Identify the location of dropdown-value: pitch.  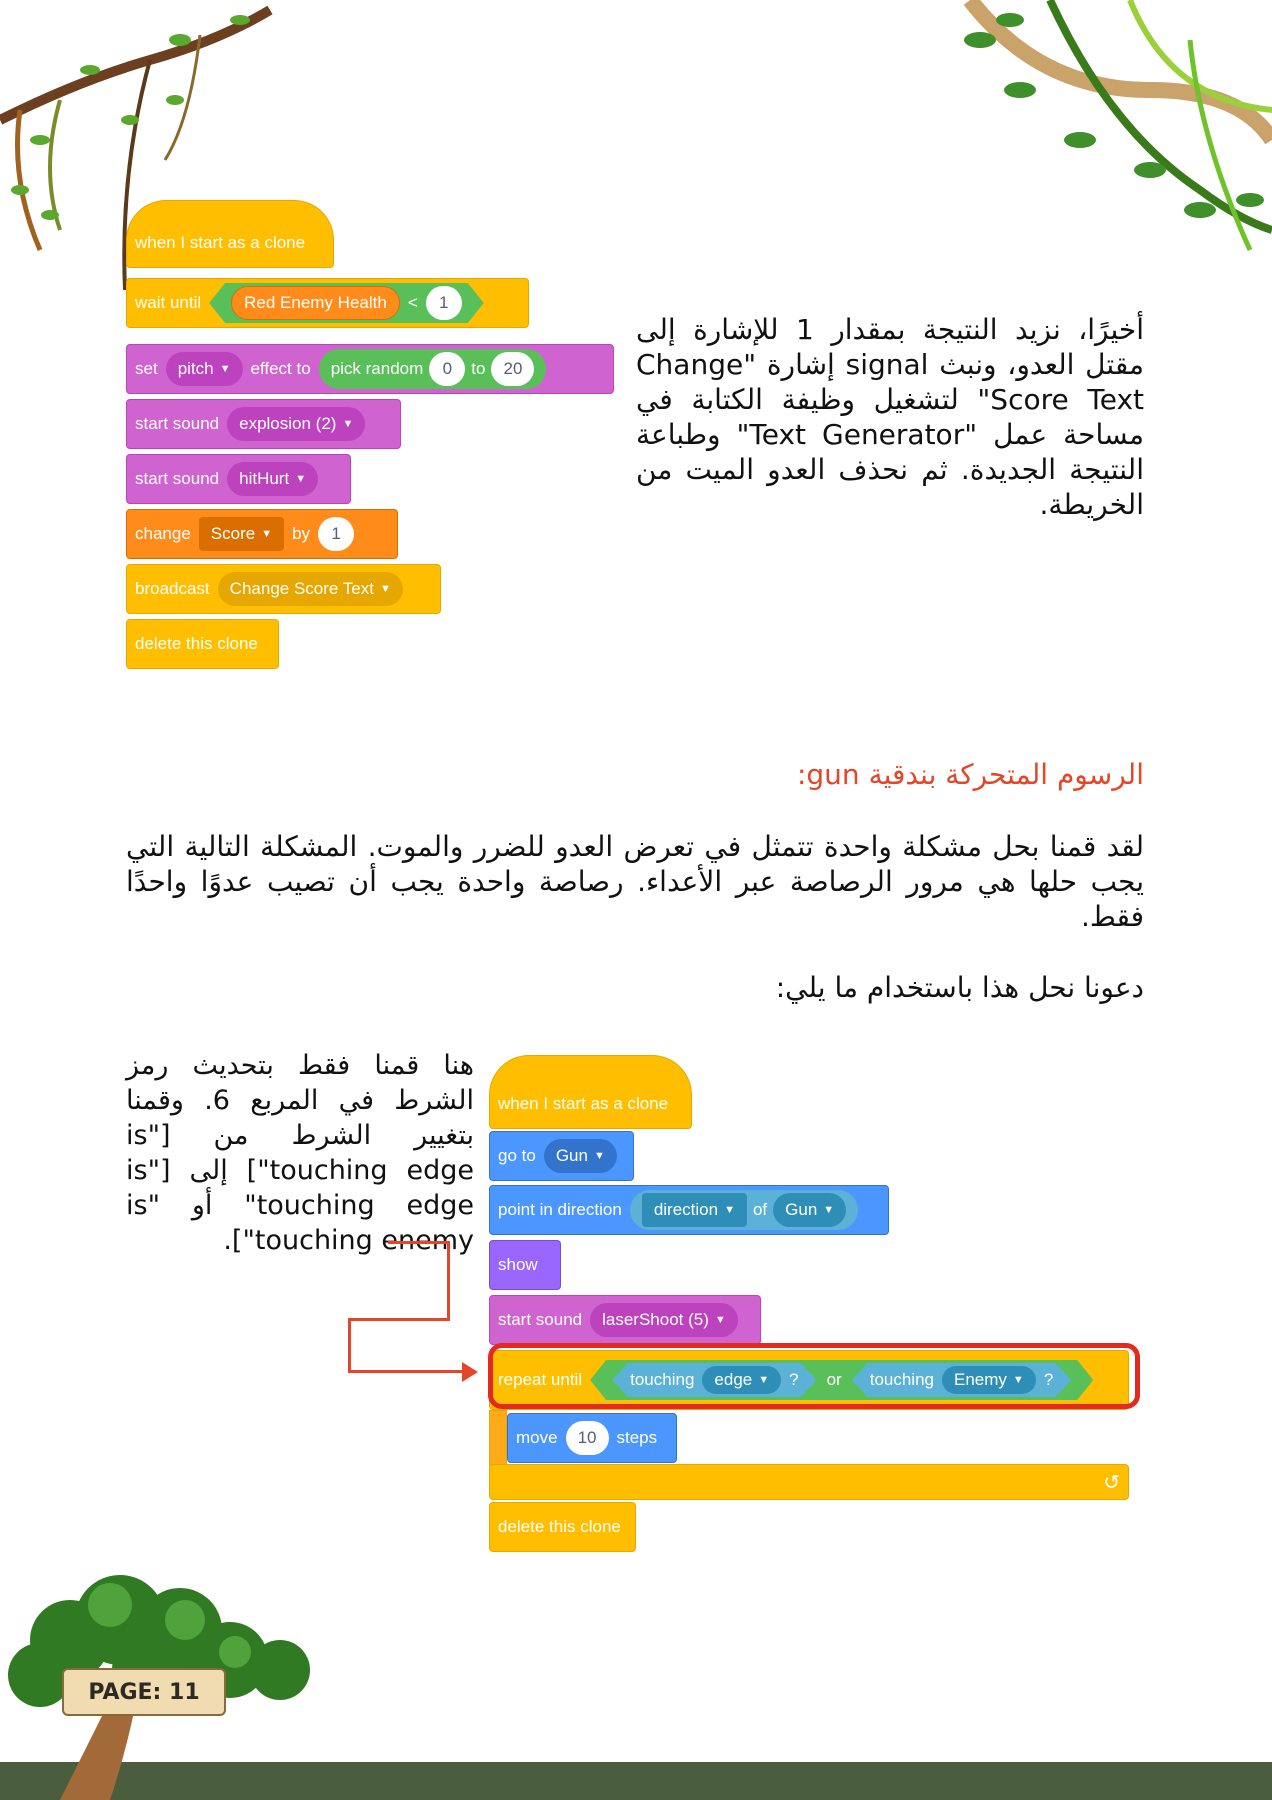
(195, 368).